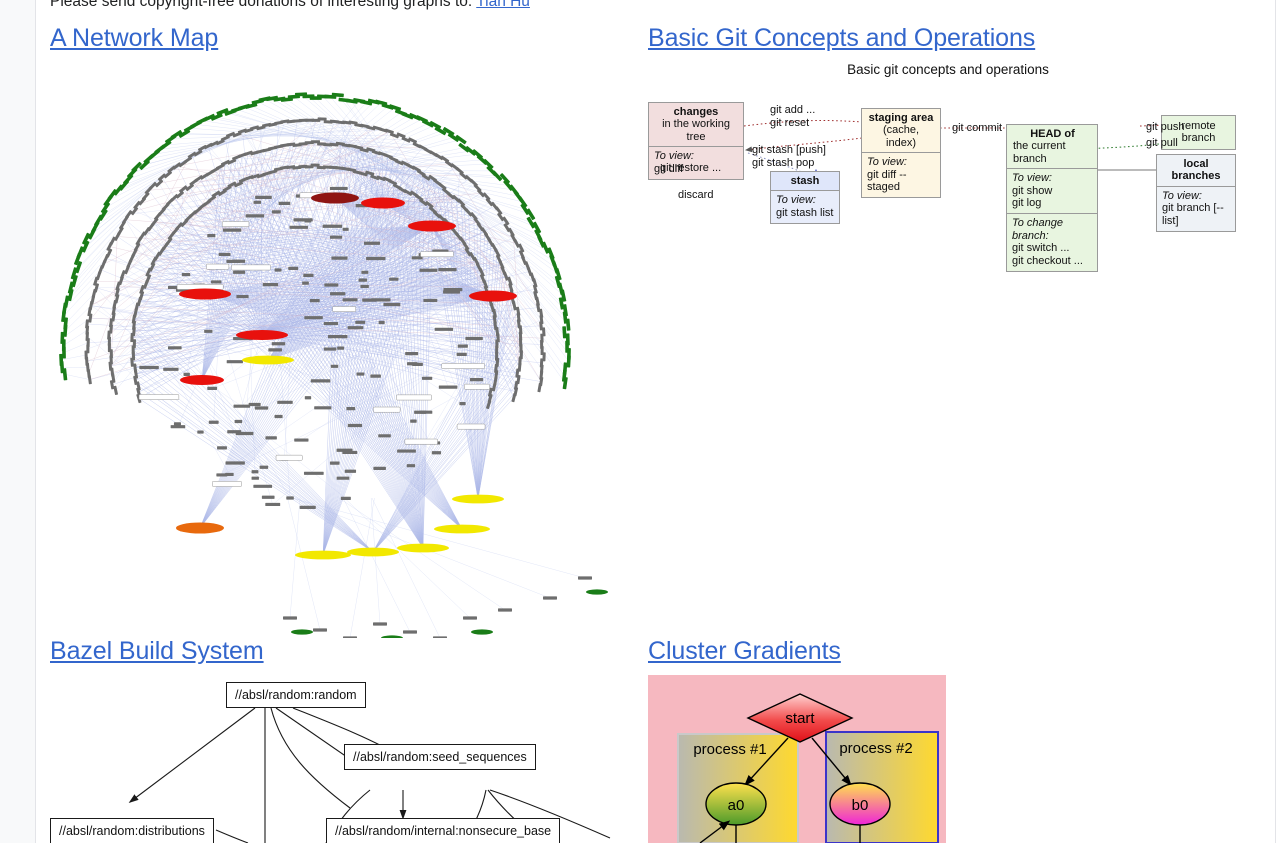 The width and height of the screenshot is (1283, 843). I want to click on git-box-changes-head: changes in the working tree, so click(696, 124).